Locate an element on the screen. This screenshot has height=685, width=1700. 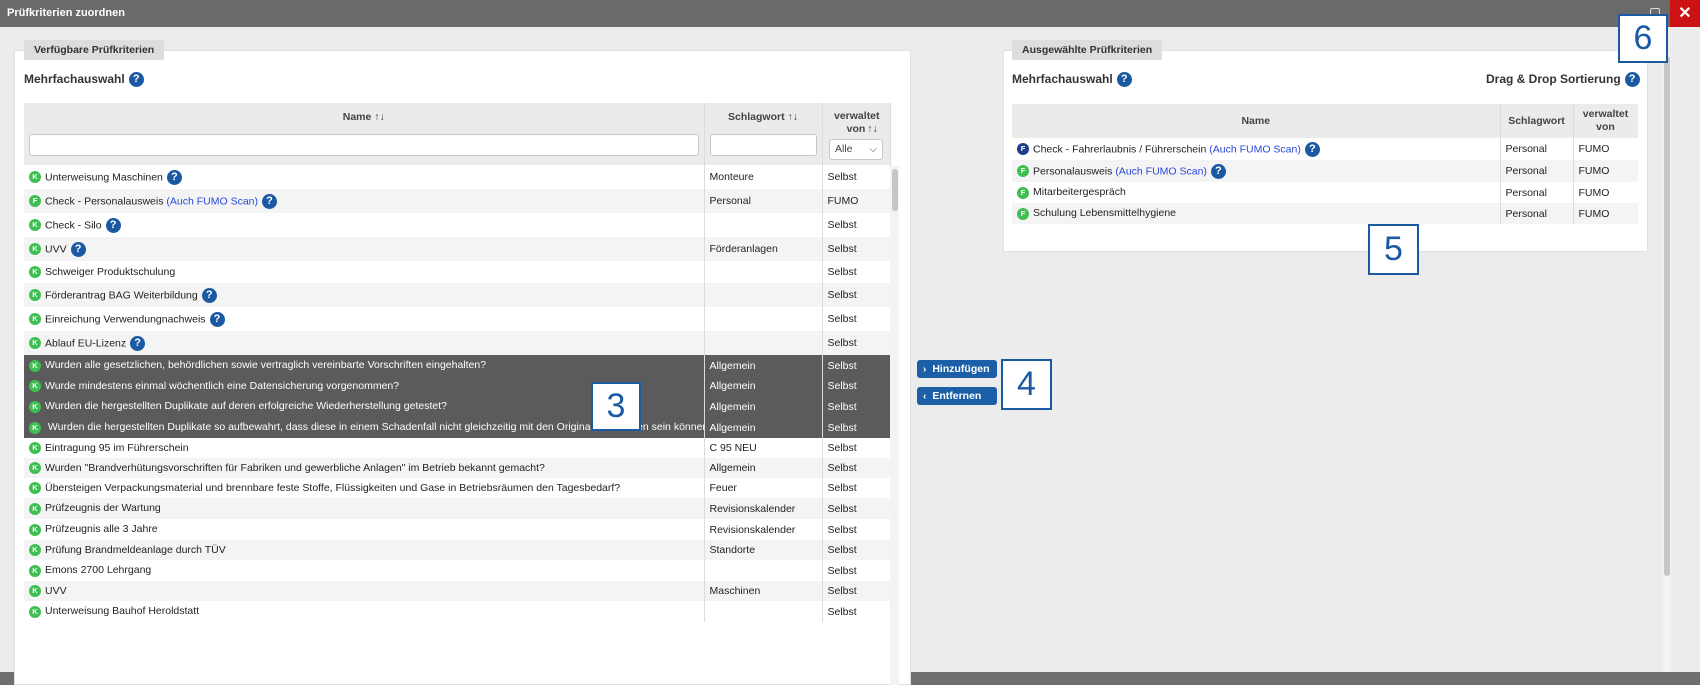
table-row: K Ablauf EU-Lizenz? Selbst is located at coordinates (457, 343).